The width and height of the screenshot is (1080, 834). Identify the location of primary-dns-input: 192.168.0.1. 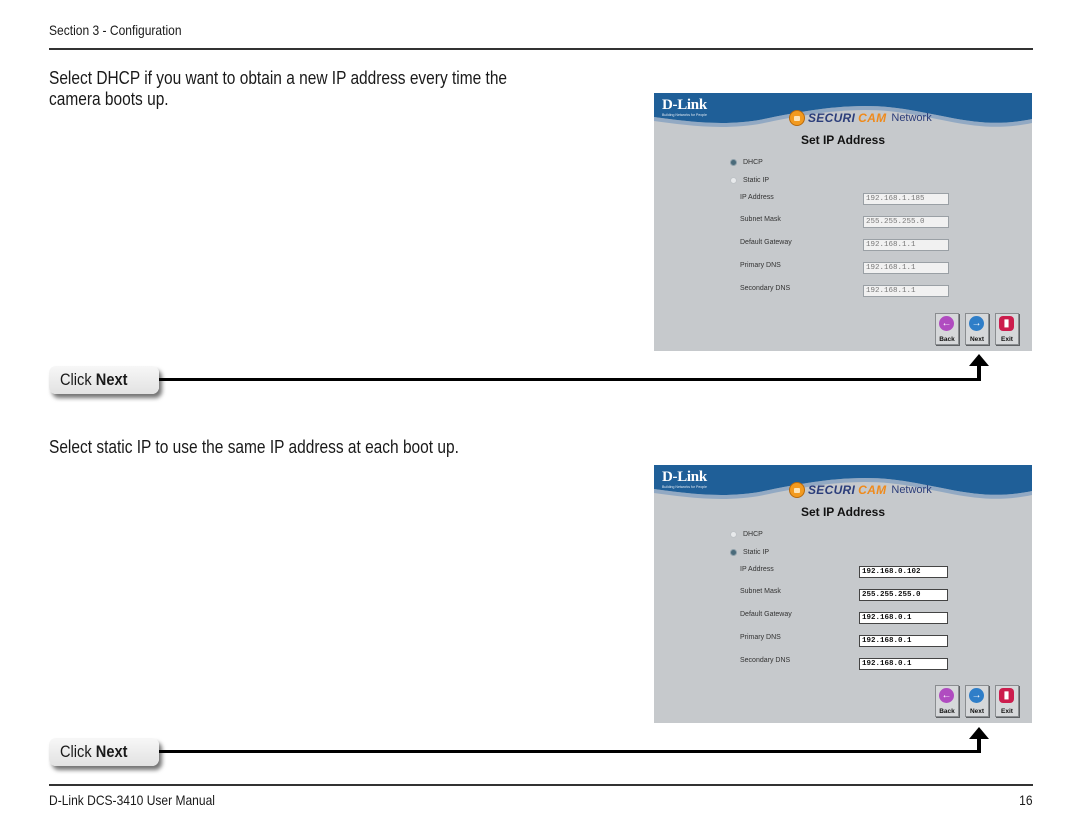
(903, 641).